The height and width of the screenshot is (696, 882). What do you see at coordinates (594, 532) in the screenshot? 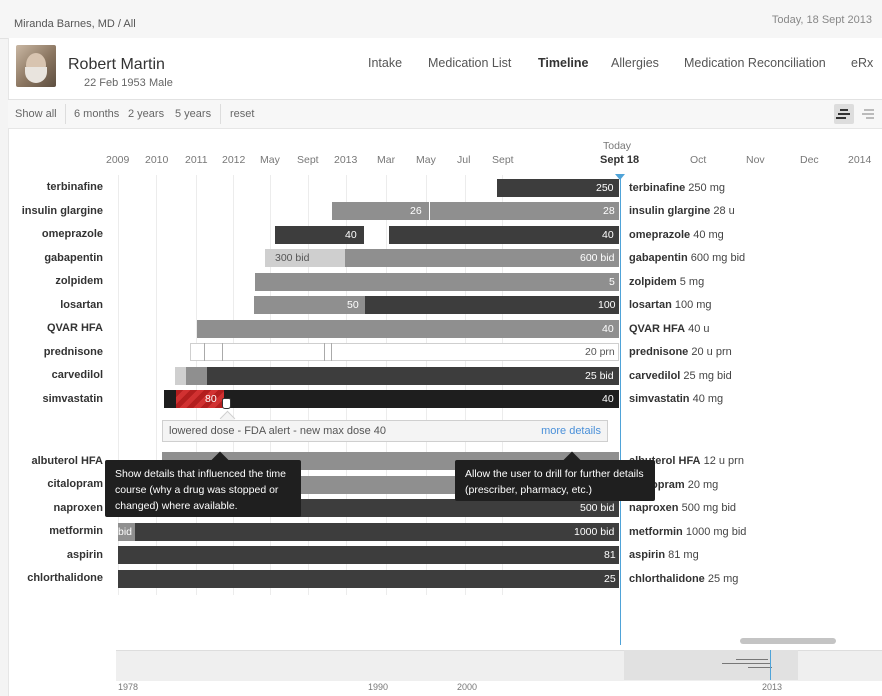
I see `bar-value: 1000 bid` at bounding box center [594, 532].